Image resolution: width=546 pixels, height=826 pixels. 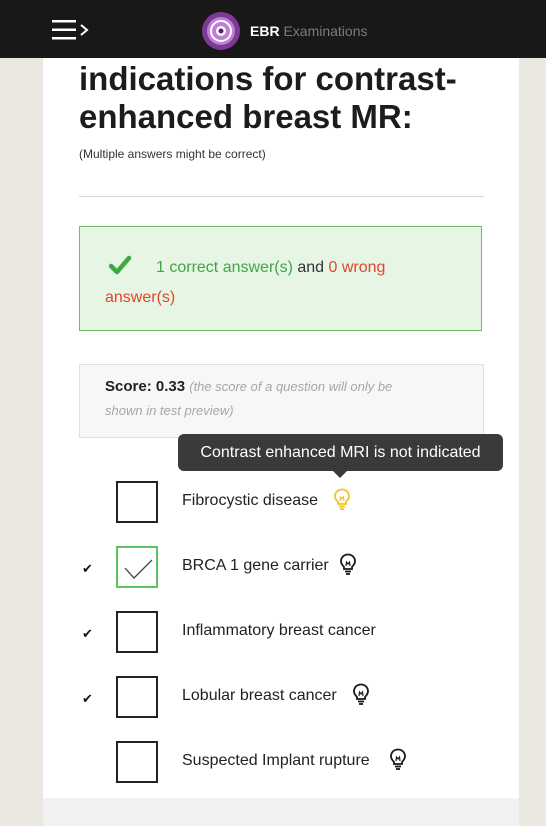 What do you see at coordinates (310, 267) in the screenshot?
I see `result-and: and` at bounding box center [310, 267].